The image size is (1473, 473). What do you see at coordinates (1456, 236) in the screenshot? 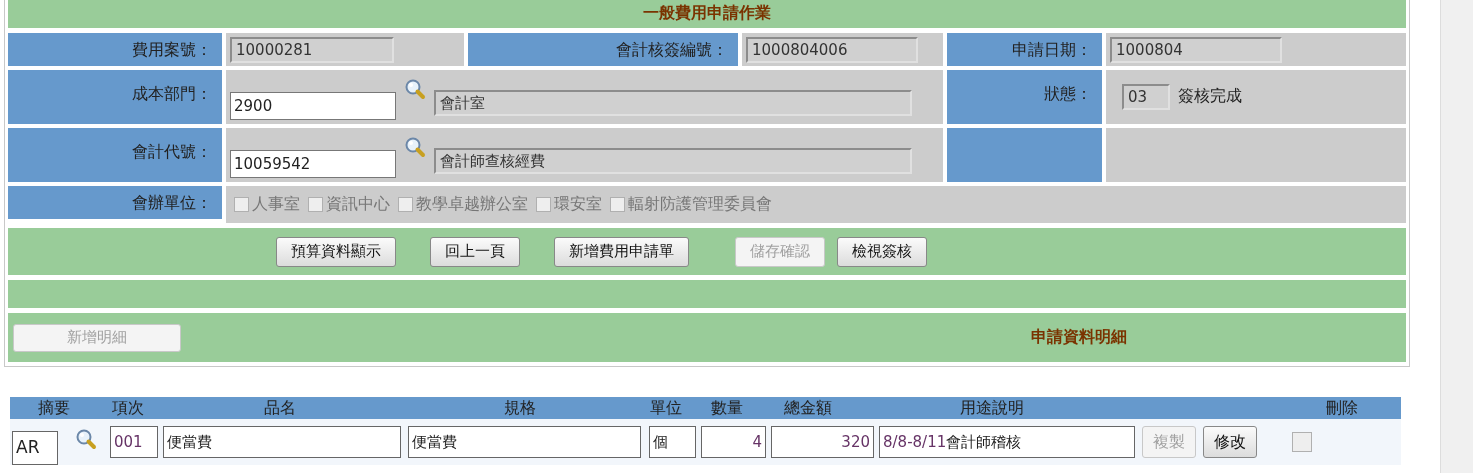
I see `scrollbar` at bounding box center [1456, 236].